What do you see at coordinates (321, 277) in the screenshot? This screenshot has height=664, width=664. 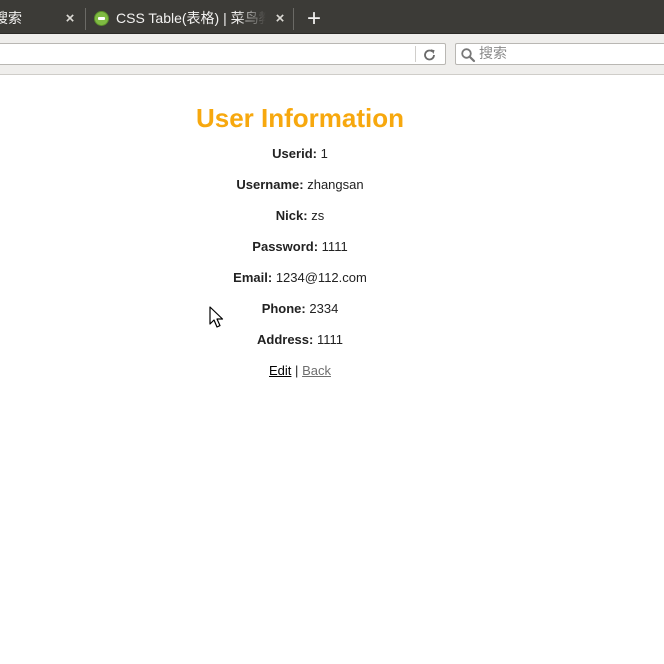 I see `field-value: 1234@112.com` at bounding box center [321, 277].